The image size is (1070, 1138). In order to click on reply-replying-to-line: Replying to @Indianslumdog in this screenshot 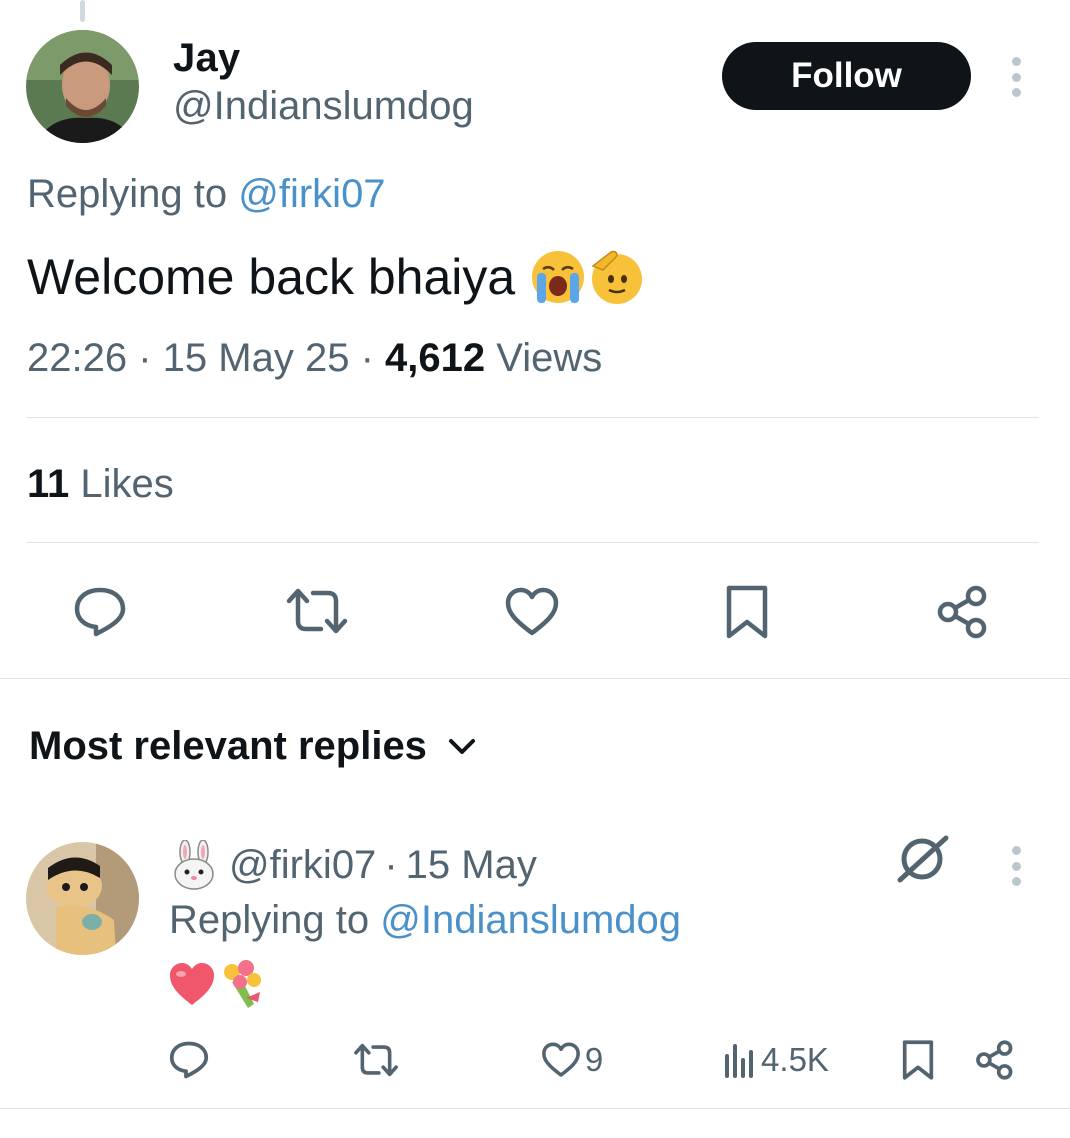, I will do `click(425, 920)`.